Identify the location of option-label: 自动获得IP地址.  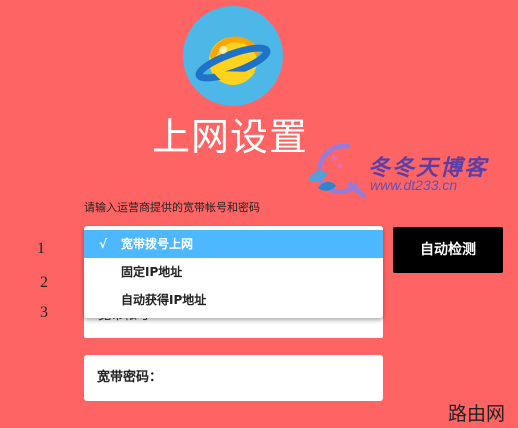
(164, 300).